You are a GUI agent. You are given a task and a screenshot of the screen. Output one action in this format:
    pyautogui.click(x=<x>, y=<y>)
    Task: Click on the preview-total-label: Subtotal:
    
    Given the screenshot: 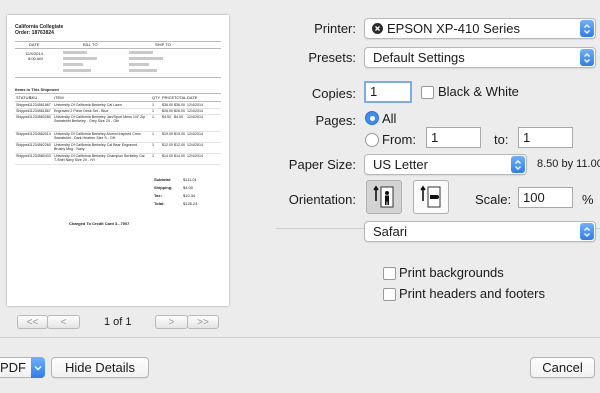 What is the action you would take?
    pyautogui.click(x=163, y=179)
    